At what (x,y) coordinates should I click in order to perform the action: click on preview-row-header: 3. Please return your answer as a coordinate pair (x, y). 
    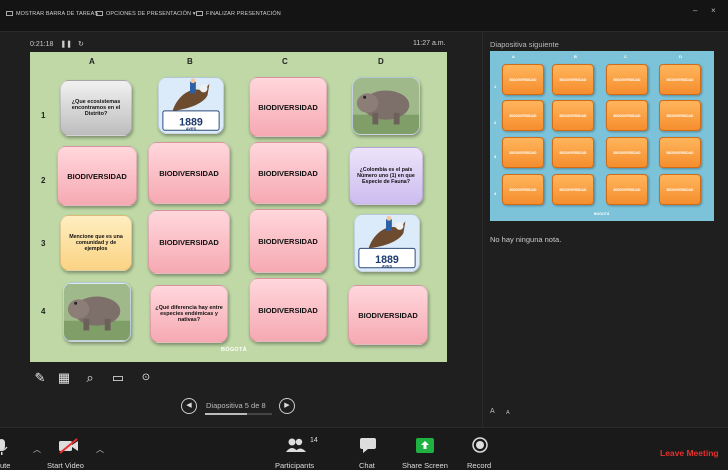
    Looking at the image, I should click on (495, 156).